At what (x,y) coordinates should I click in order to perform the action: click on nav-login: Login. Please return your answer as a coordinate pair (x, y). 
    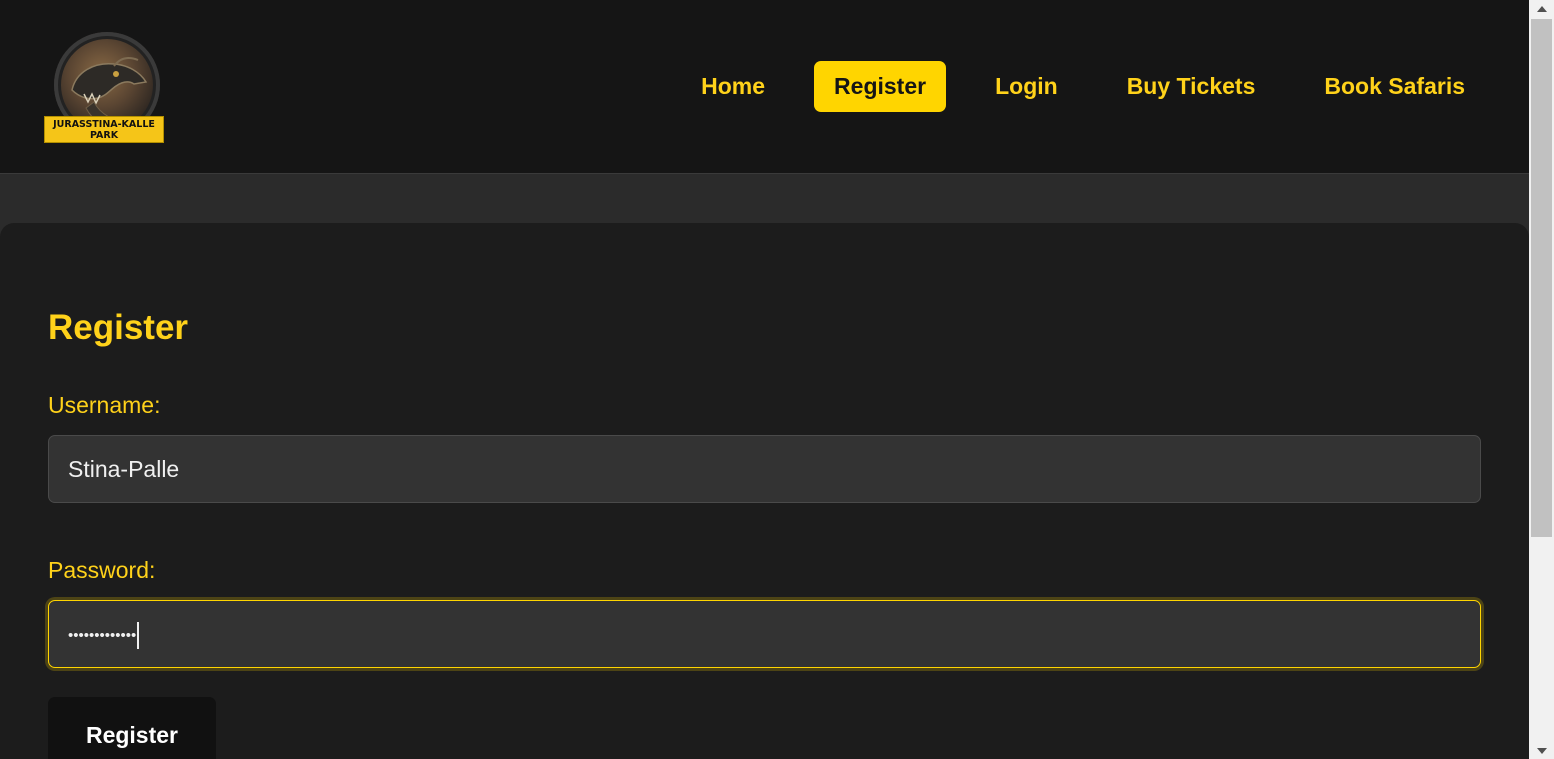
    Looking at the image, I should click on (1026, 86).